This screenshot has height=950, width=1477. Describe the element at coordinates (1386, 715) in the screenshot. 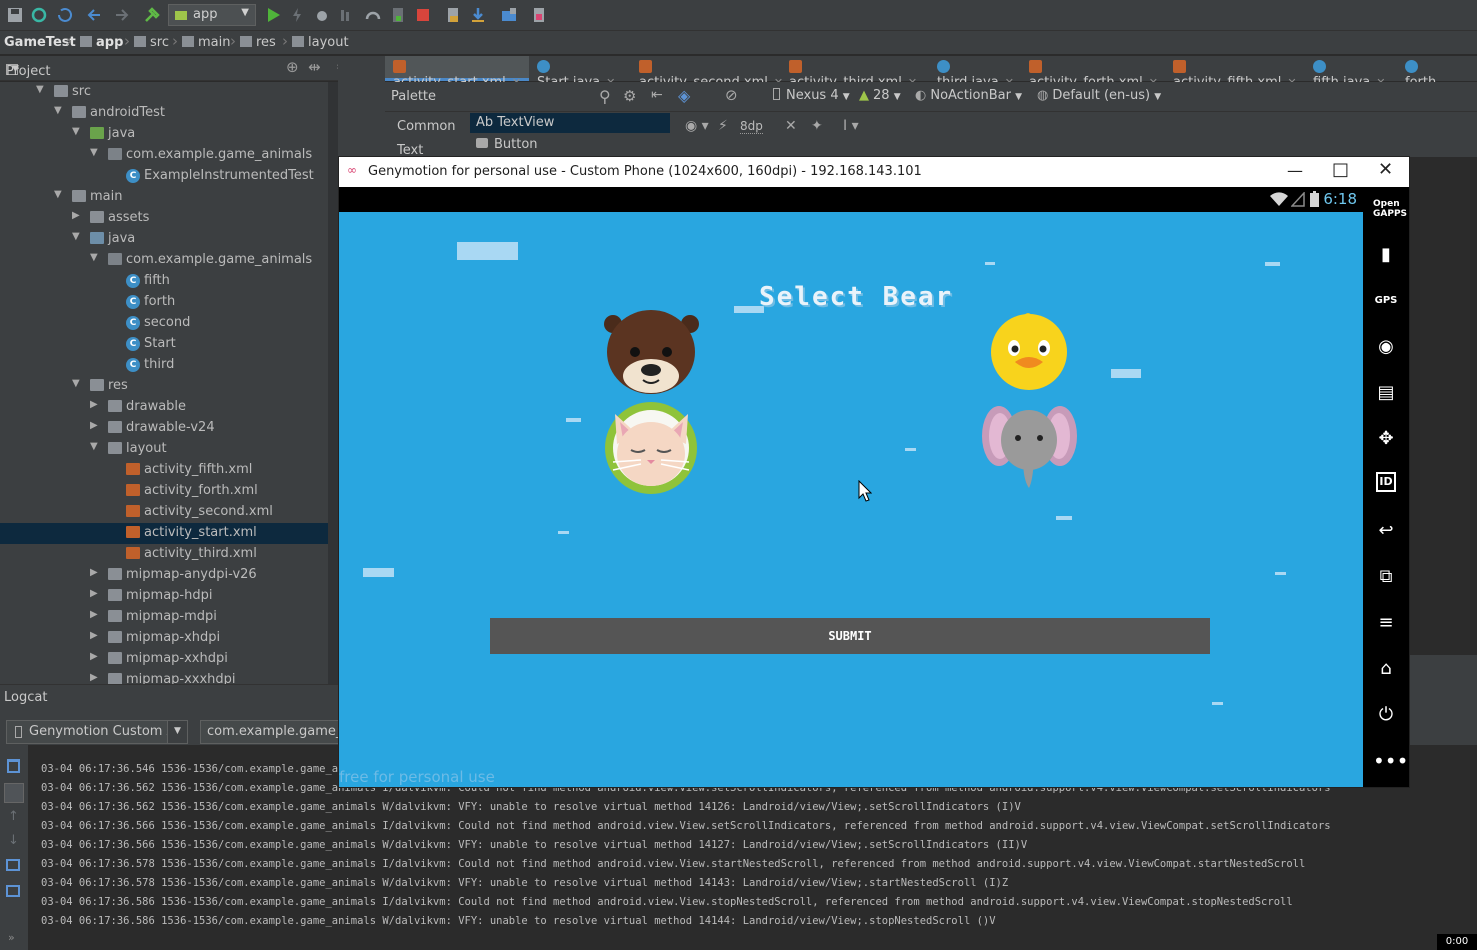

I see `power-icon: ⏻` at that location.